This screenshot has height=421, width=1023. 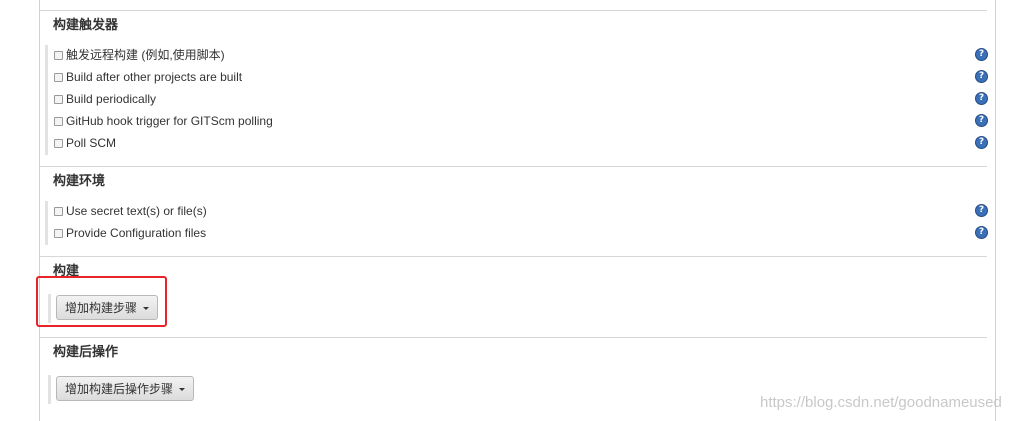 I want to click on option-label: Provide Configuration files, so click(x=136, y=233).